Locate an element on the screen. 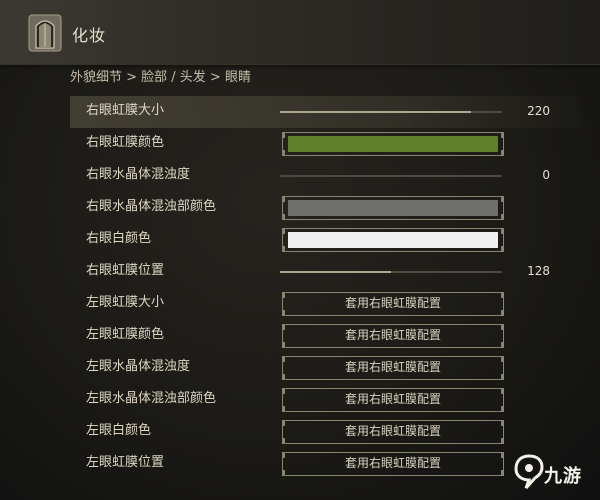 The image size is (600, 500). right-lens-clouding-color-picker is located at coordinates (393, 208).